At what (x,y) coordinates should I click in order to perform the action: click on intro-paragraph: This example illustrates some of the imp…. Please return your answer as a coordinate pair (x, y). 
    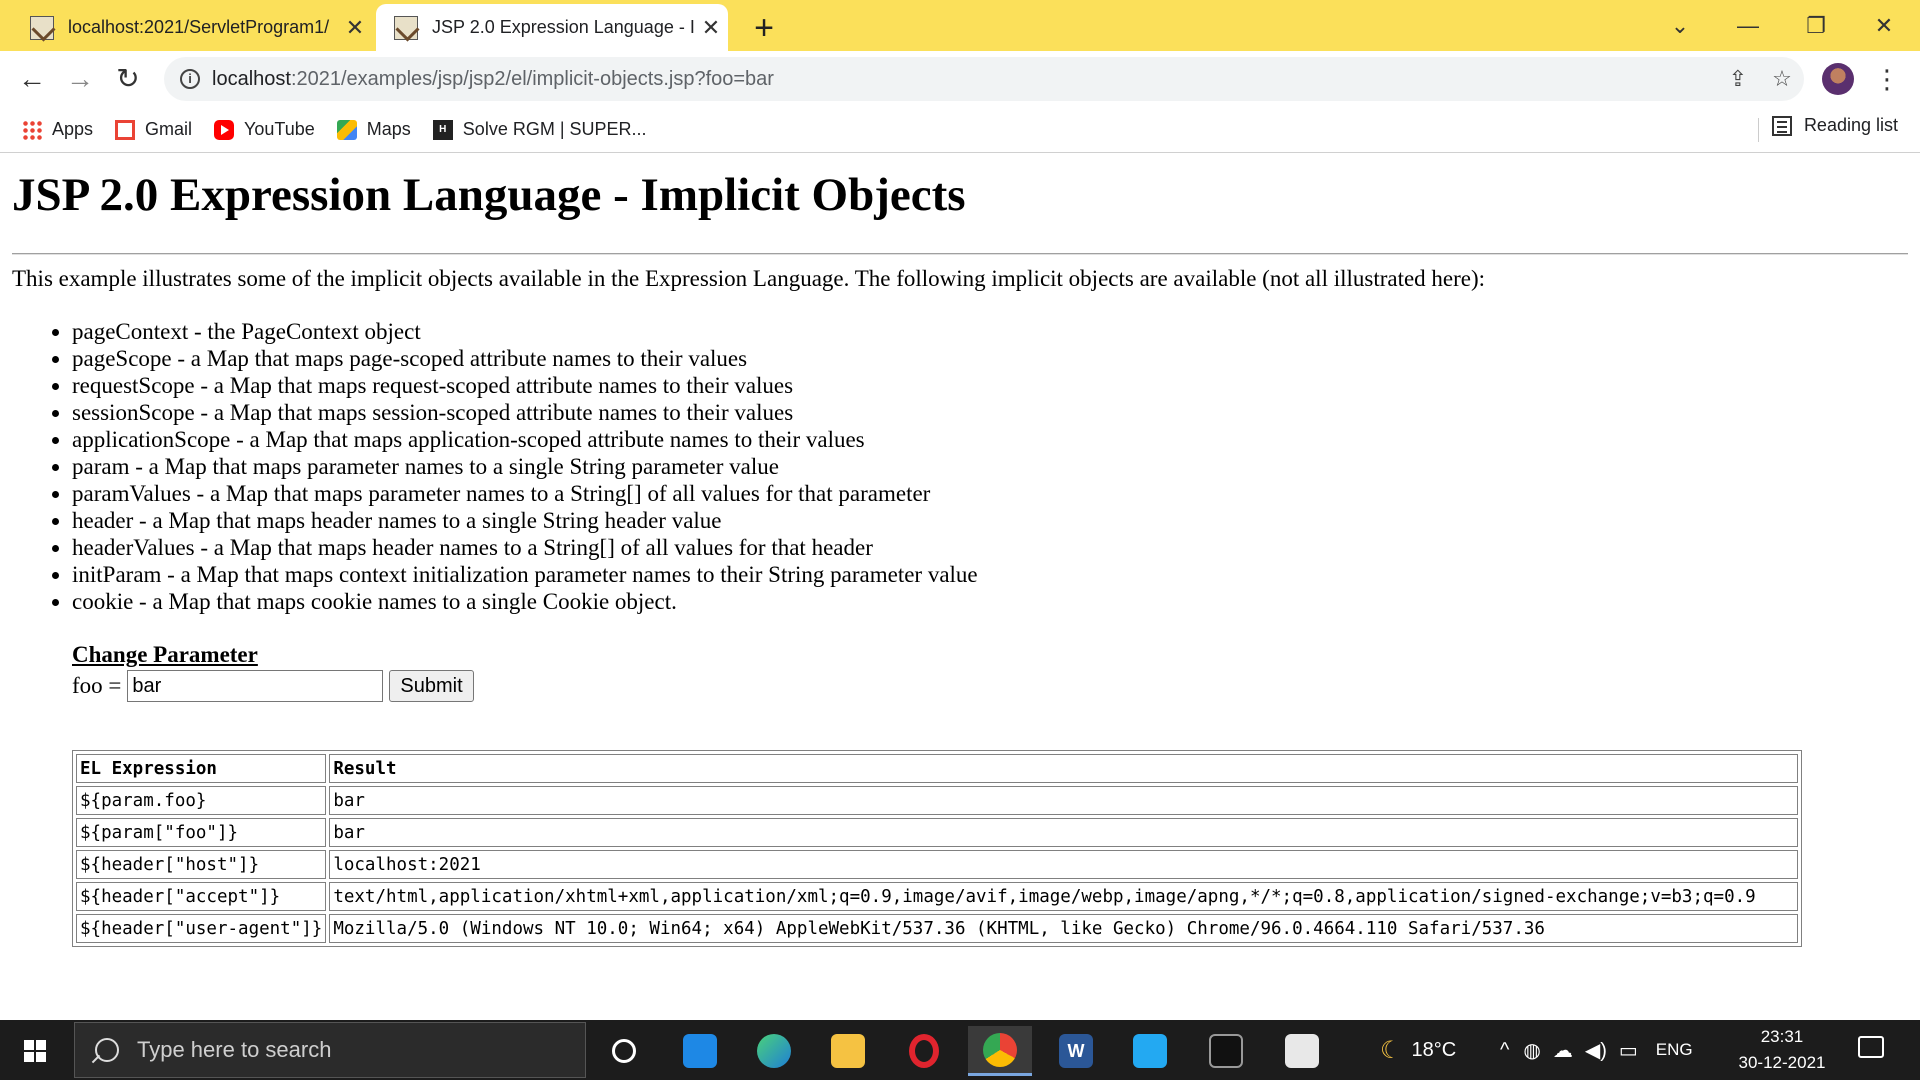
    Looking at the image, I should click on (749, 278).